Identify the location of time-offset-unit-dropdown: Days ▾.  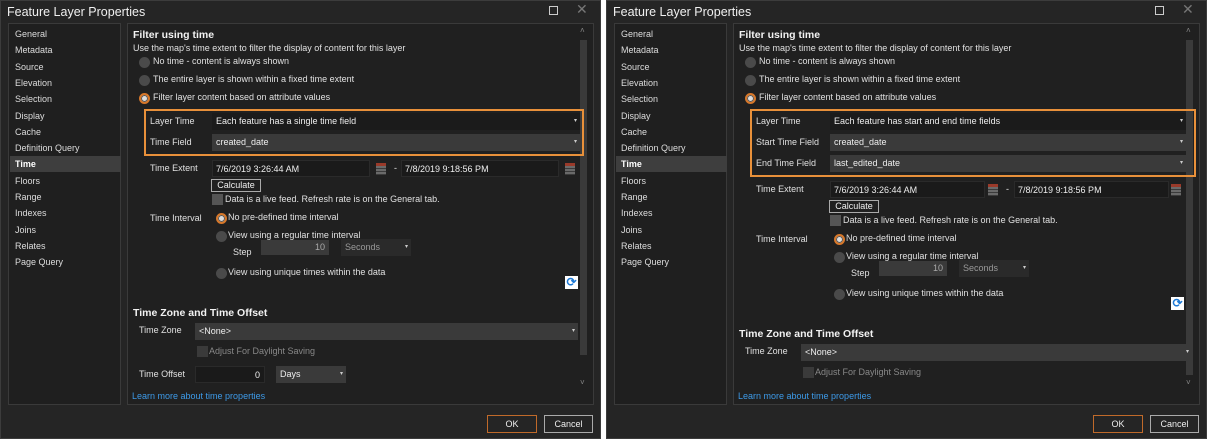
(311, 374).